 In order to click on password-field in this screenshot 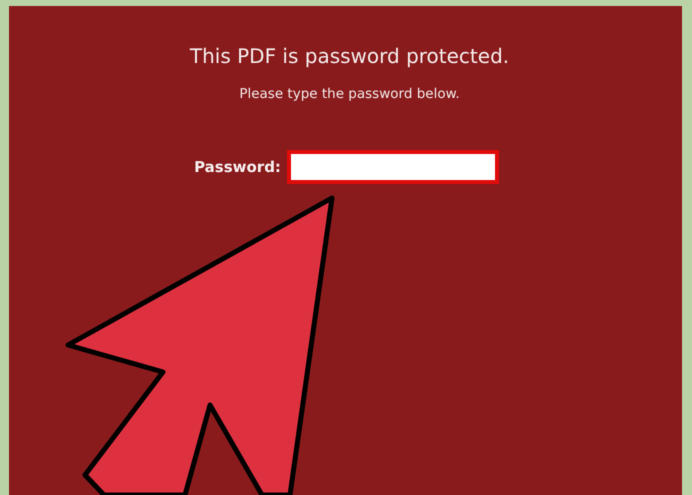, I will do `click(392, 167)`.